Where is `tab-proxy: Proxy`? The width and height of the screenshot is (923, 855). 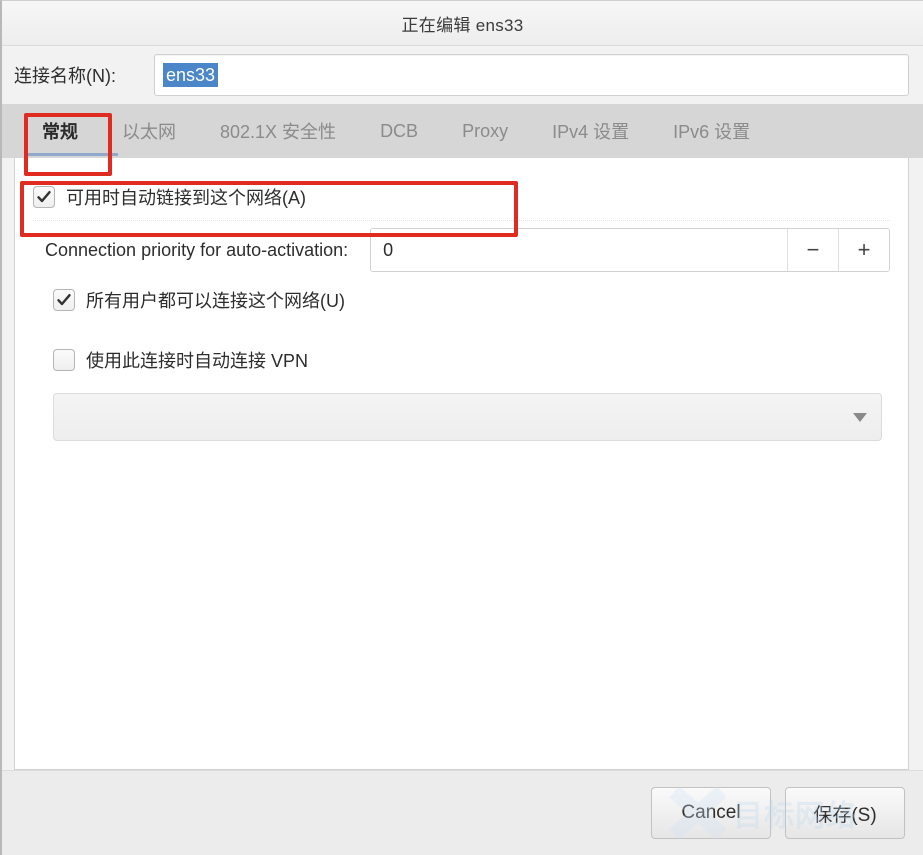 tab-proxy: Proxy is located at coordinates (485, 131).